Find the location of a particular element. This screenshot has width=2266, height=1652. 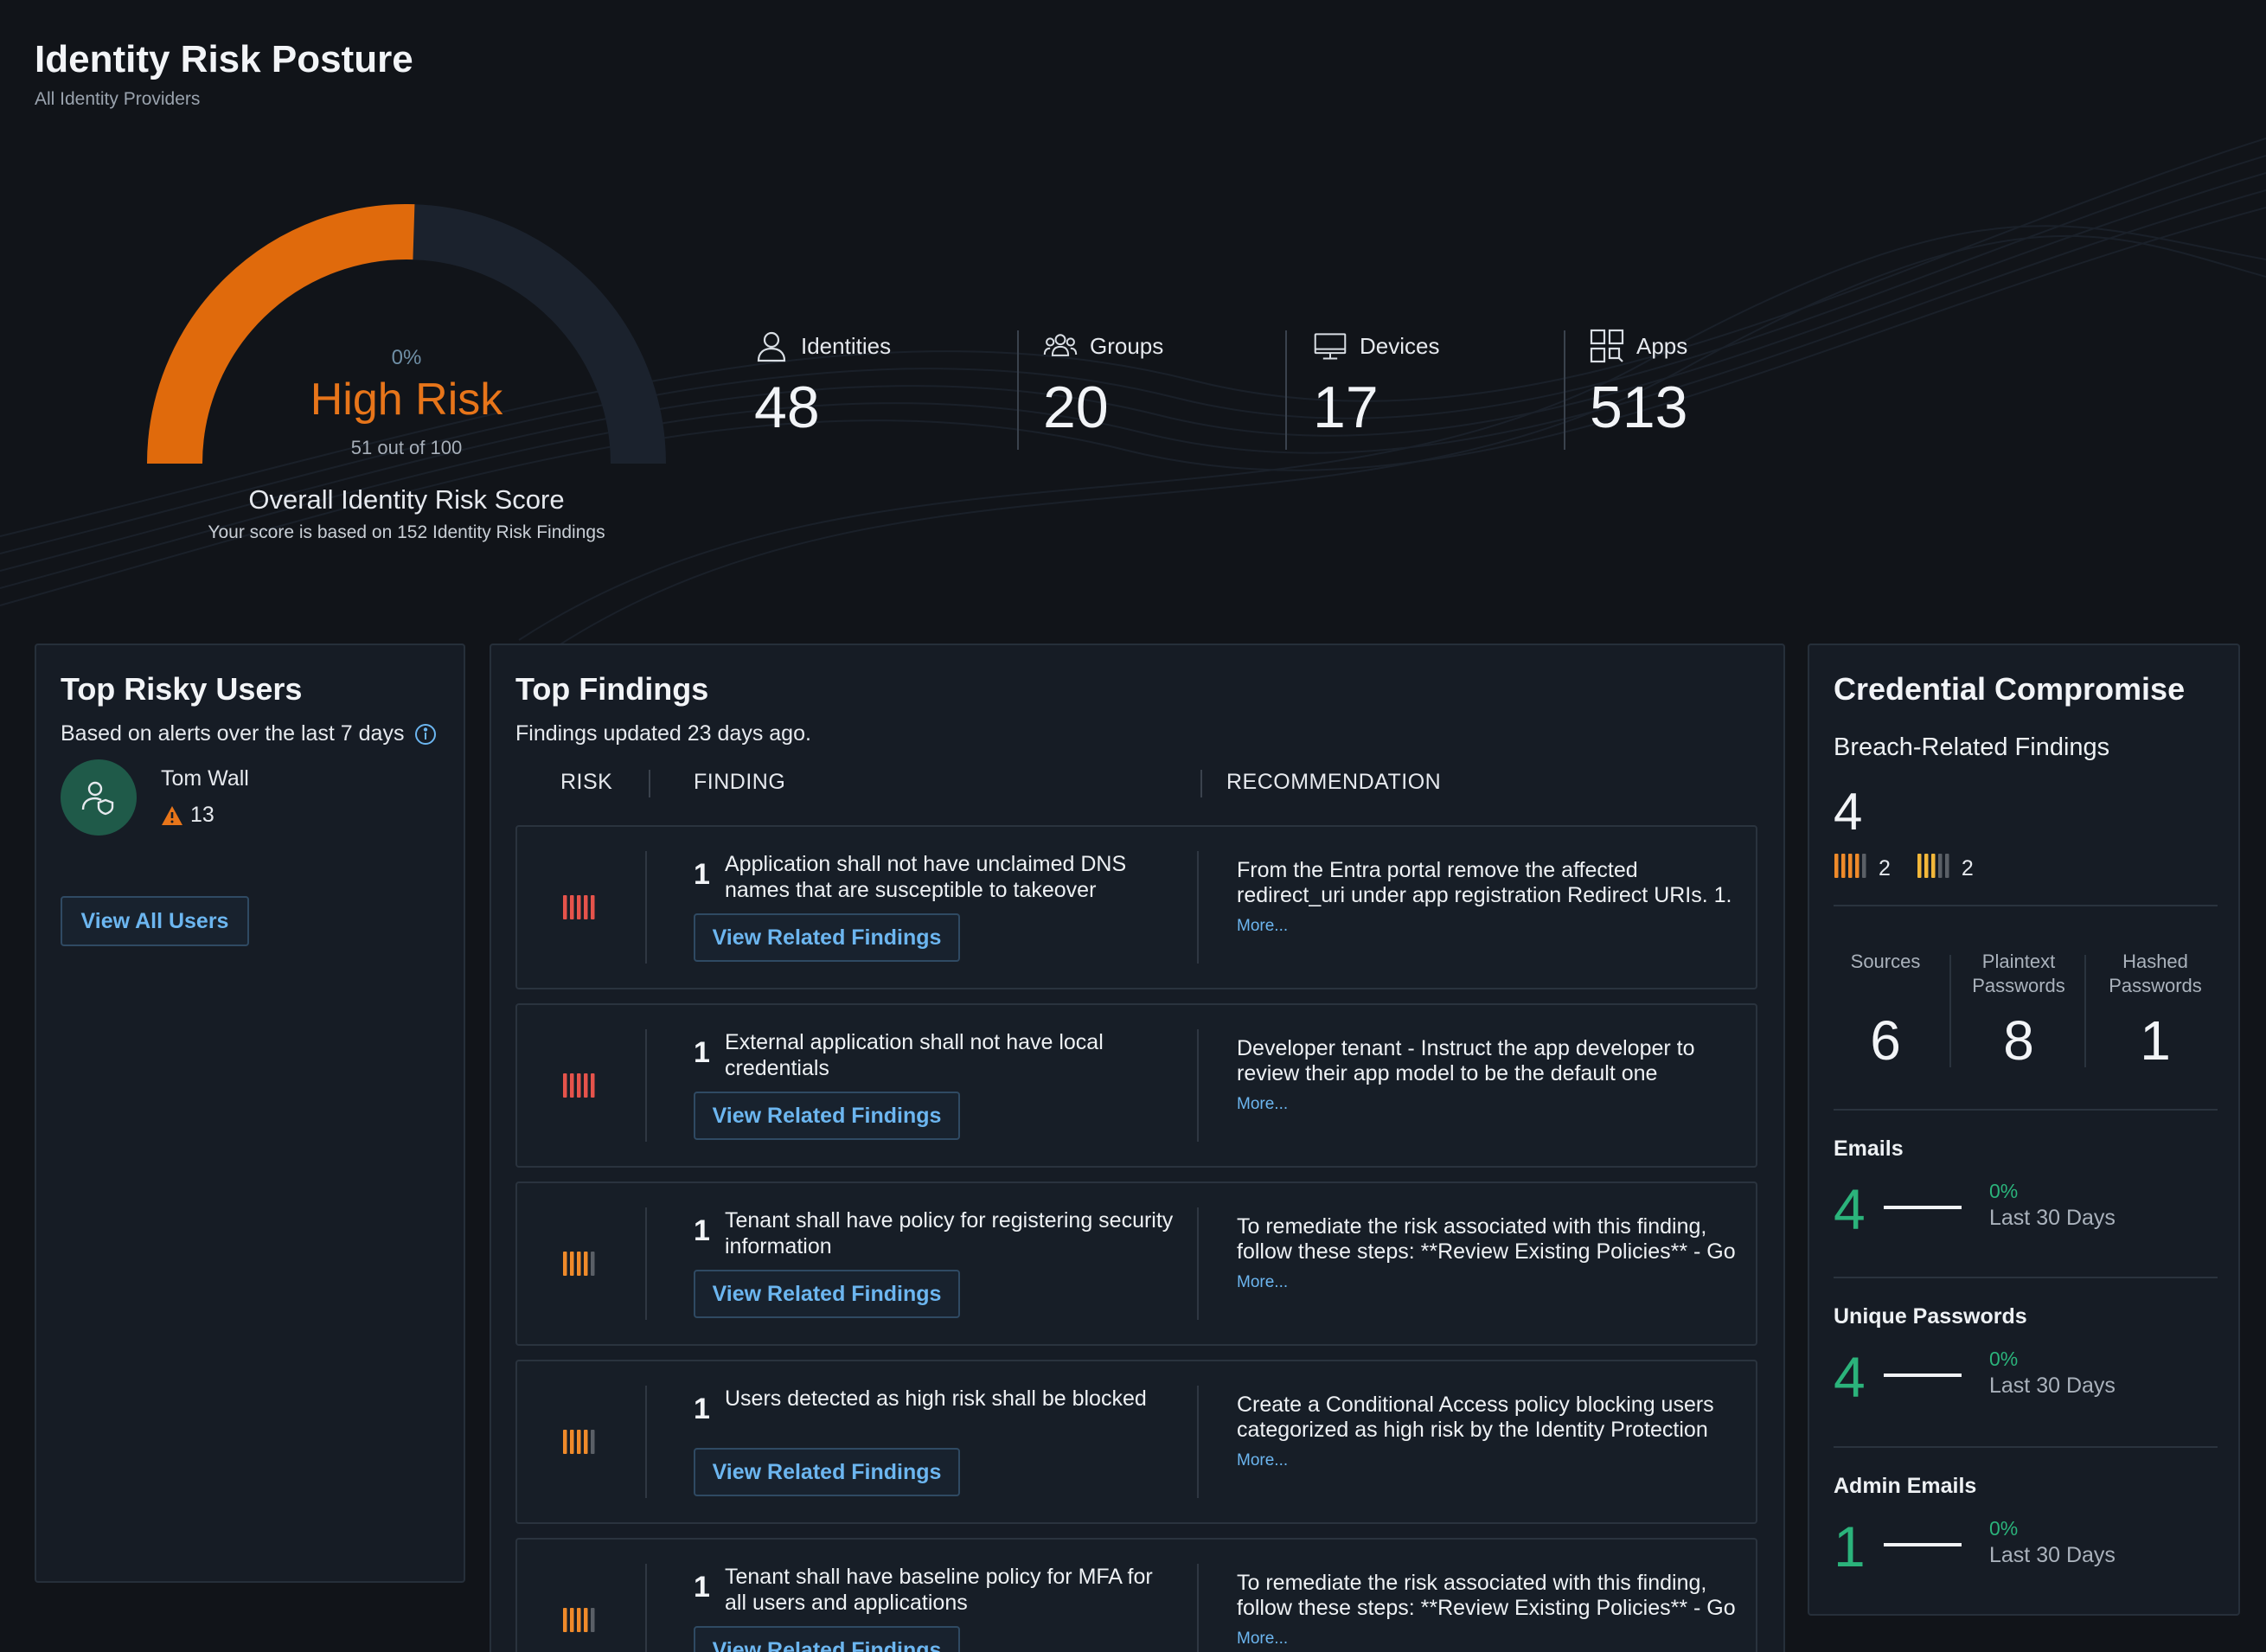

findings-updated-text: Findings updated 23 days ago. is located at coordinates (663, 733).